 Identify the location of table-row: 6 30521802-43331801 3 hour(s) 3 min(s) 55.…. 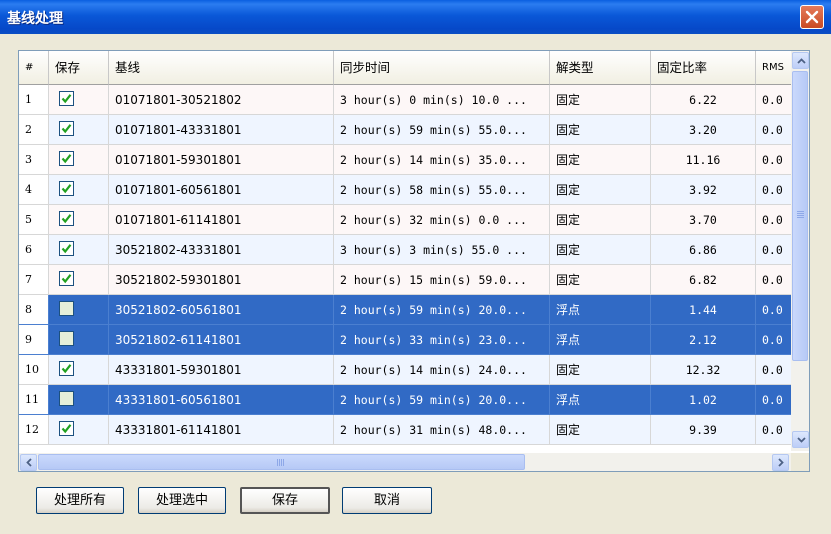
(407, 250).